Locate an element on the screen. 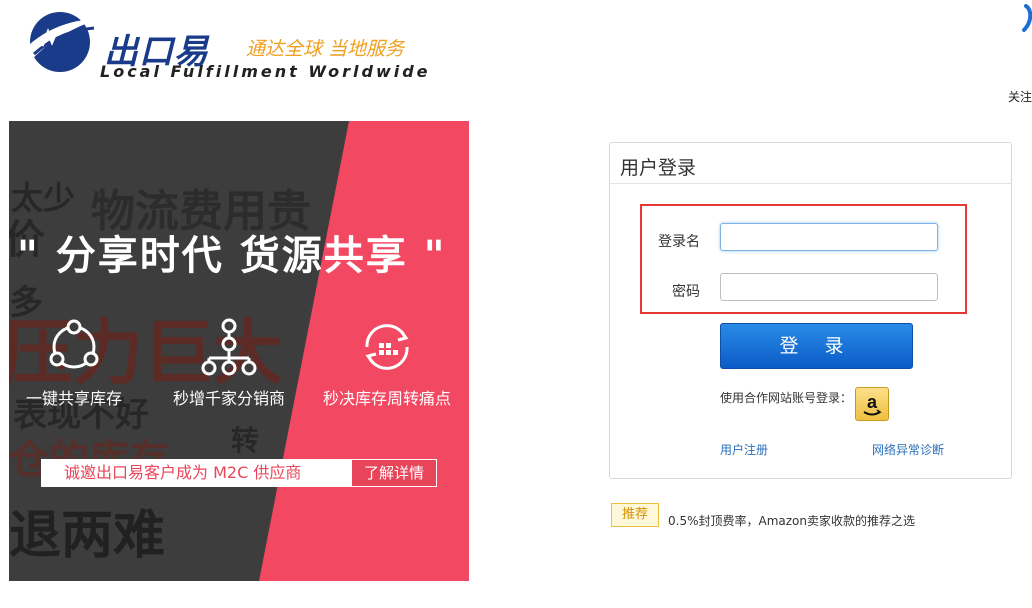  banner-cta: 诚邀出口易客户成为 M2C 供应商 了解详情 is located at coordinates (239, 473).